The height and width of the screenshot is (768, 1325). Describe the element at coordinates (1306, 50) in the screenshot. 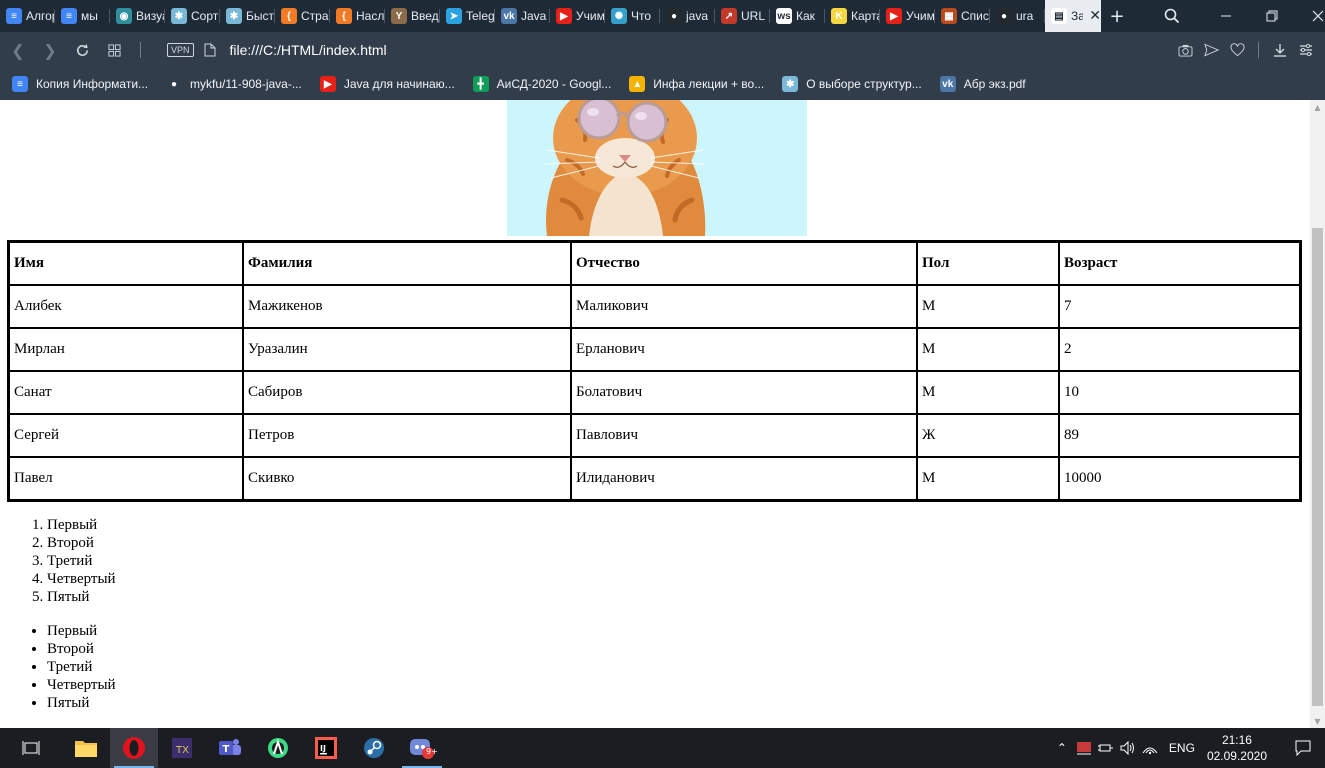

I see `easy-setup-button` at that location.